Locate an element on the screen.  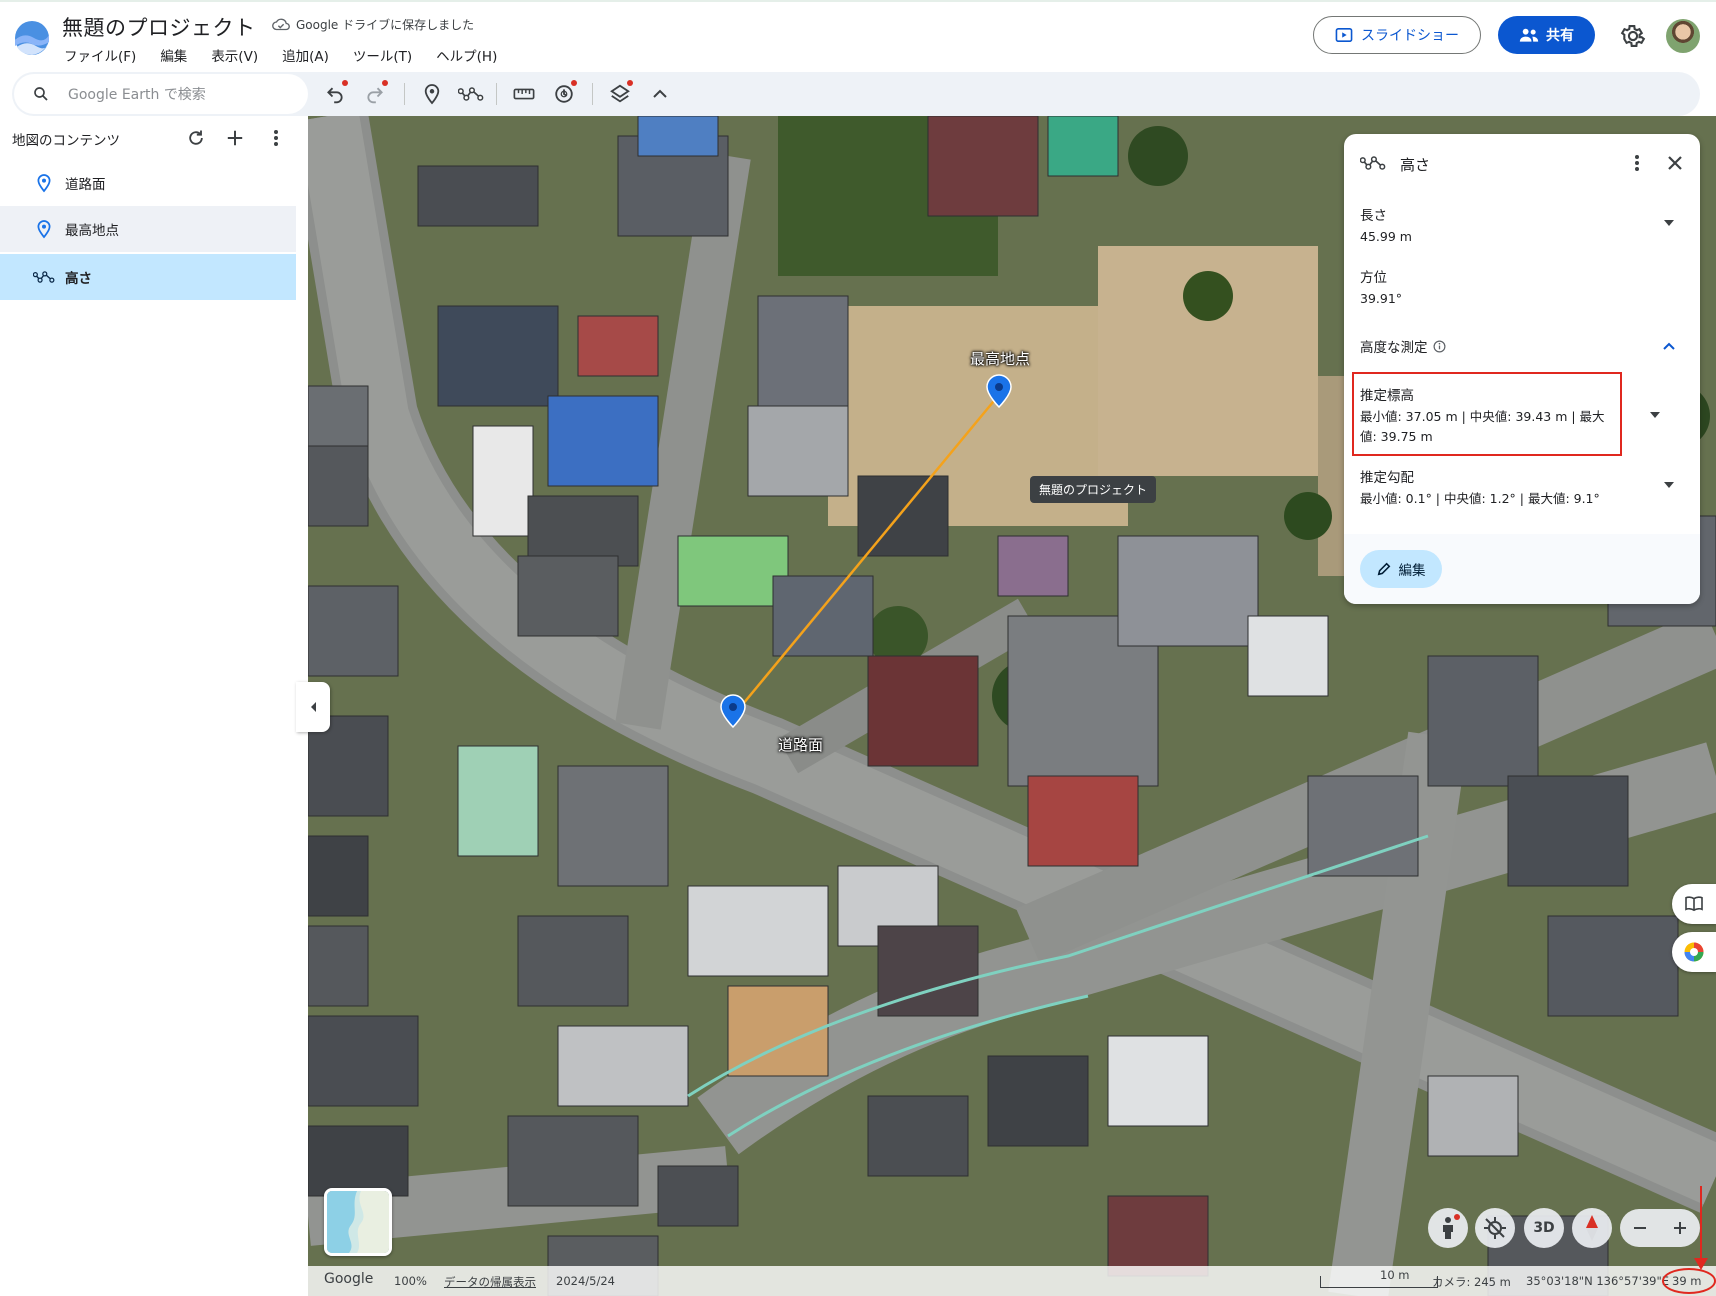
compass-icon is located at coordinates (1592, 1228).